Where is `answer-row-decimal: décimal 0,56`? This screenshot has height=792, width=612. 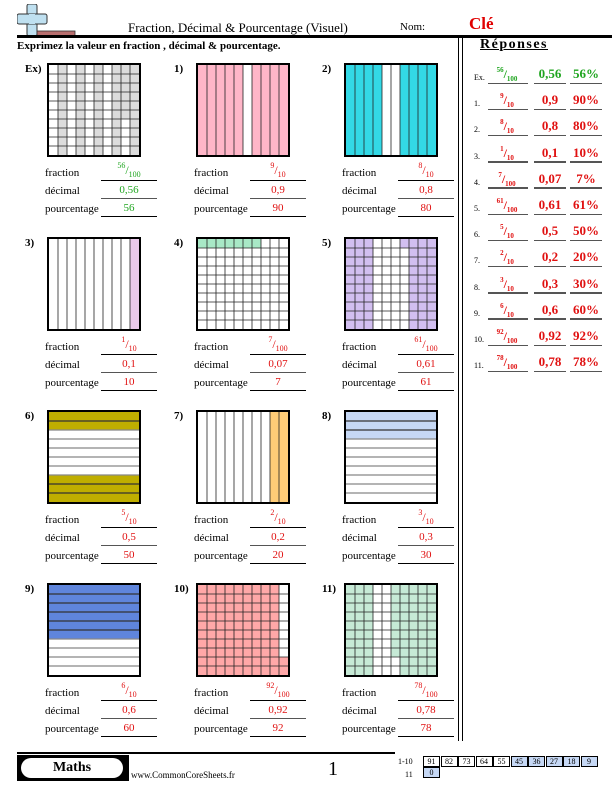 answer-row-decimal: décimal 0,56 is located at coordinates (105, 190).